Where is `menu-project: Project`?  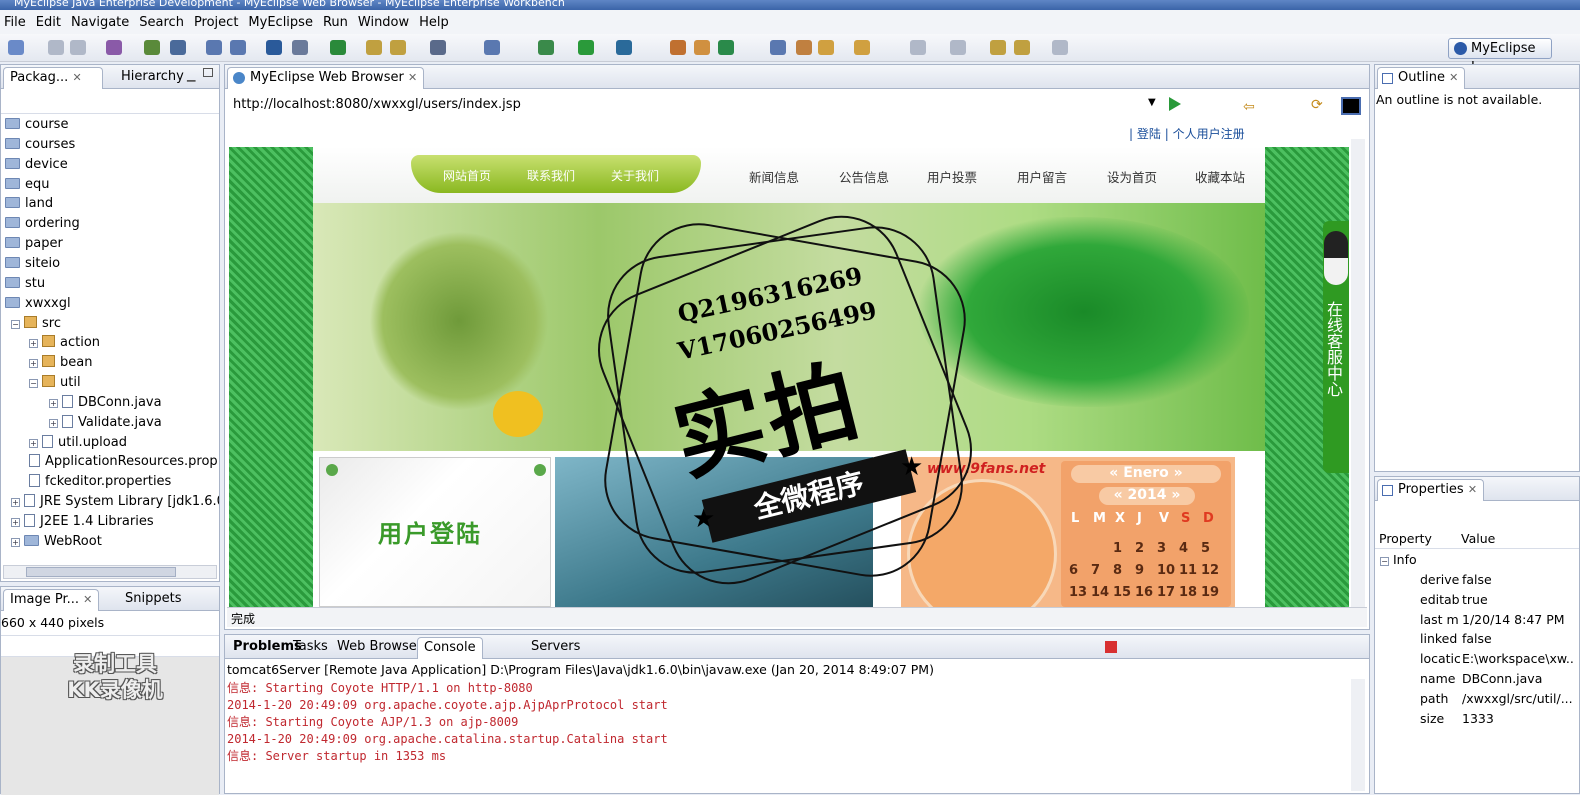
menu-project: Project is located at coordinates (217, 22).